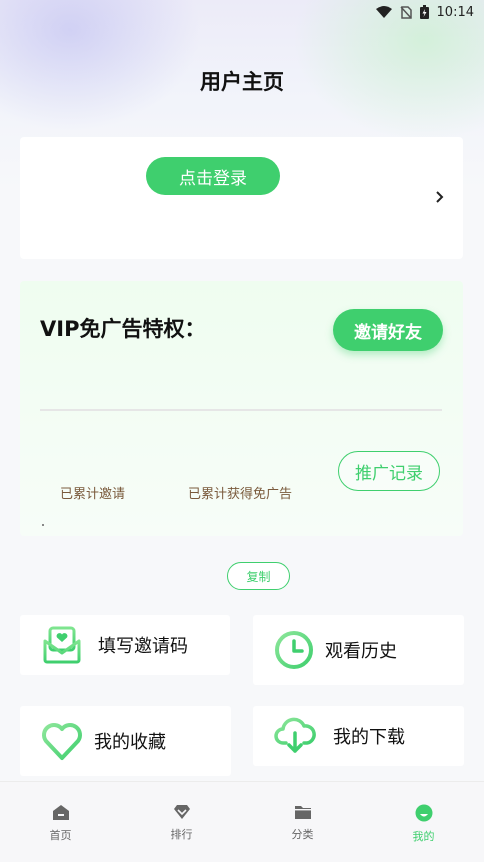  Describe the element at coordinates (93, 494) in the screenshot. I see `stat-invited-label: 已累计邀请` at that location.